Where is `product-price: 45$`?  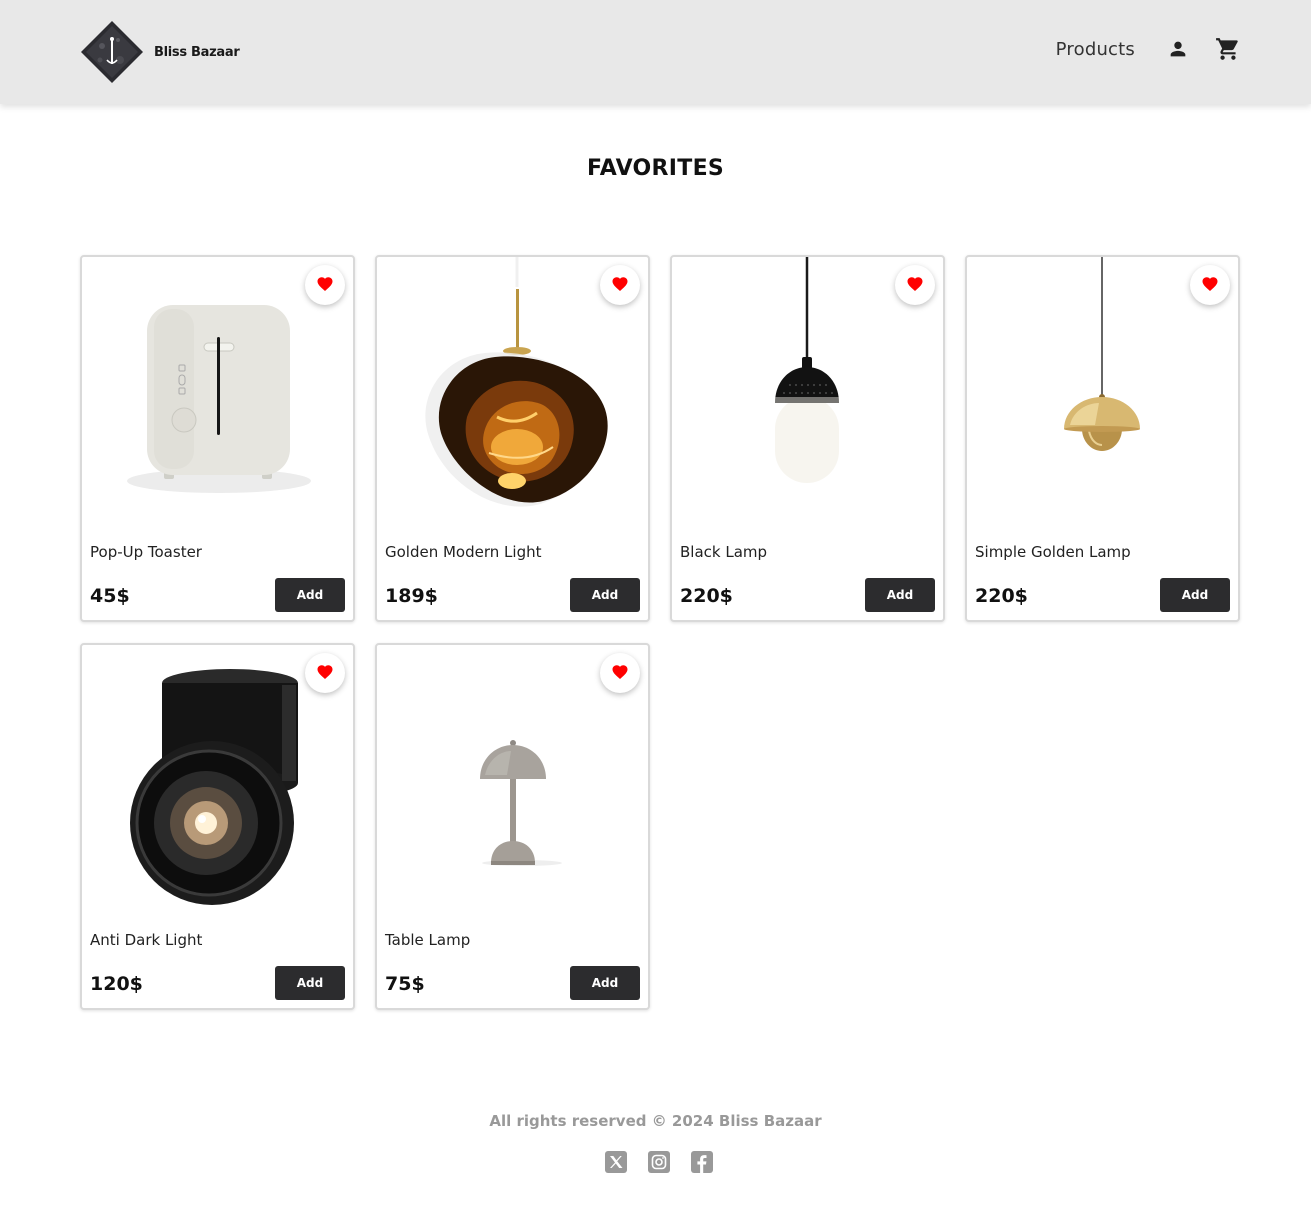
product-price: 45$ is located at coordinates (110, 596).